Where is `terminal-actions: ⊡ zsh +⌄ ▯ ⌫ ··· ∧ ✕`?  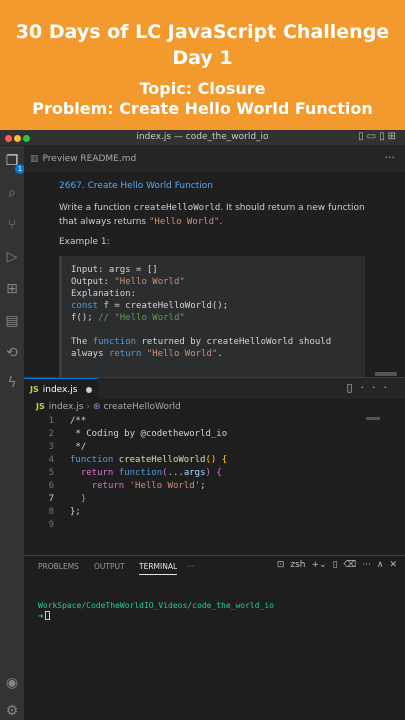
terminal-actions: ⊡ zsh +⌄ ▯ ⌫ ··· ∧ ✕ is located at coordinates (334, 565).